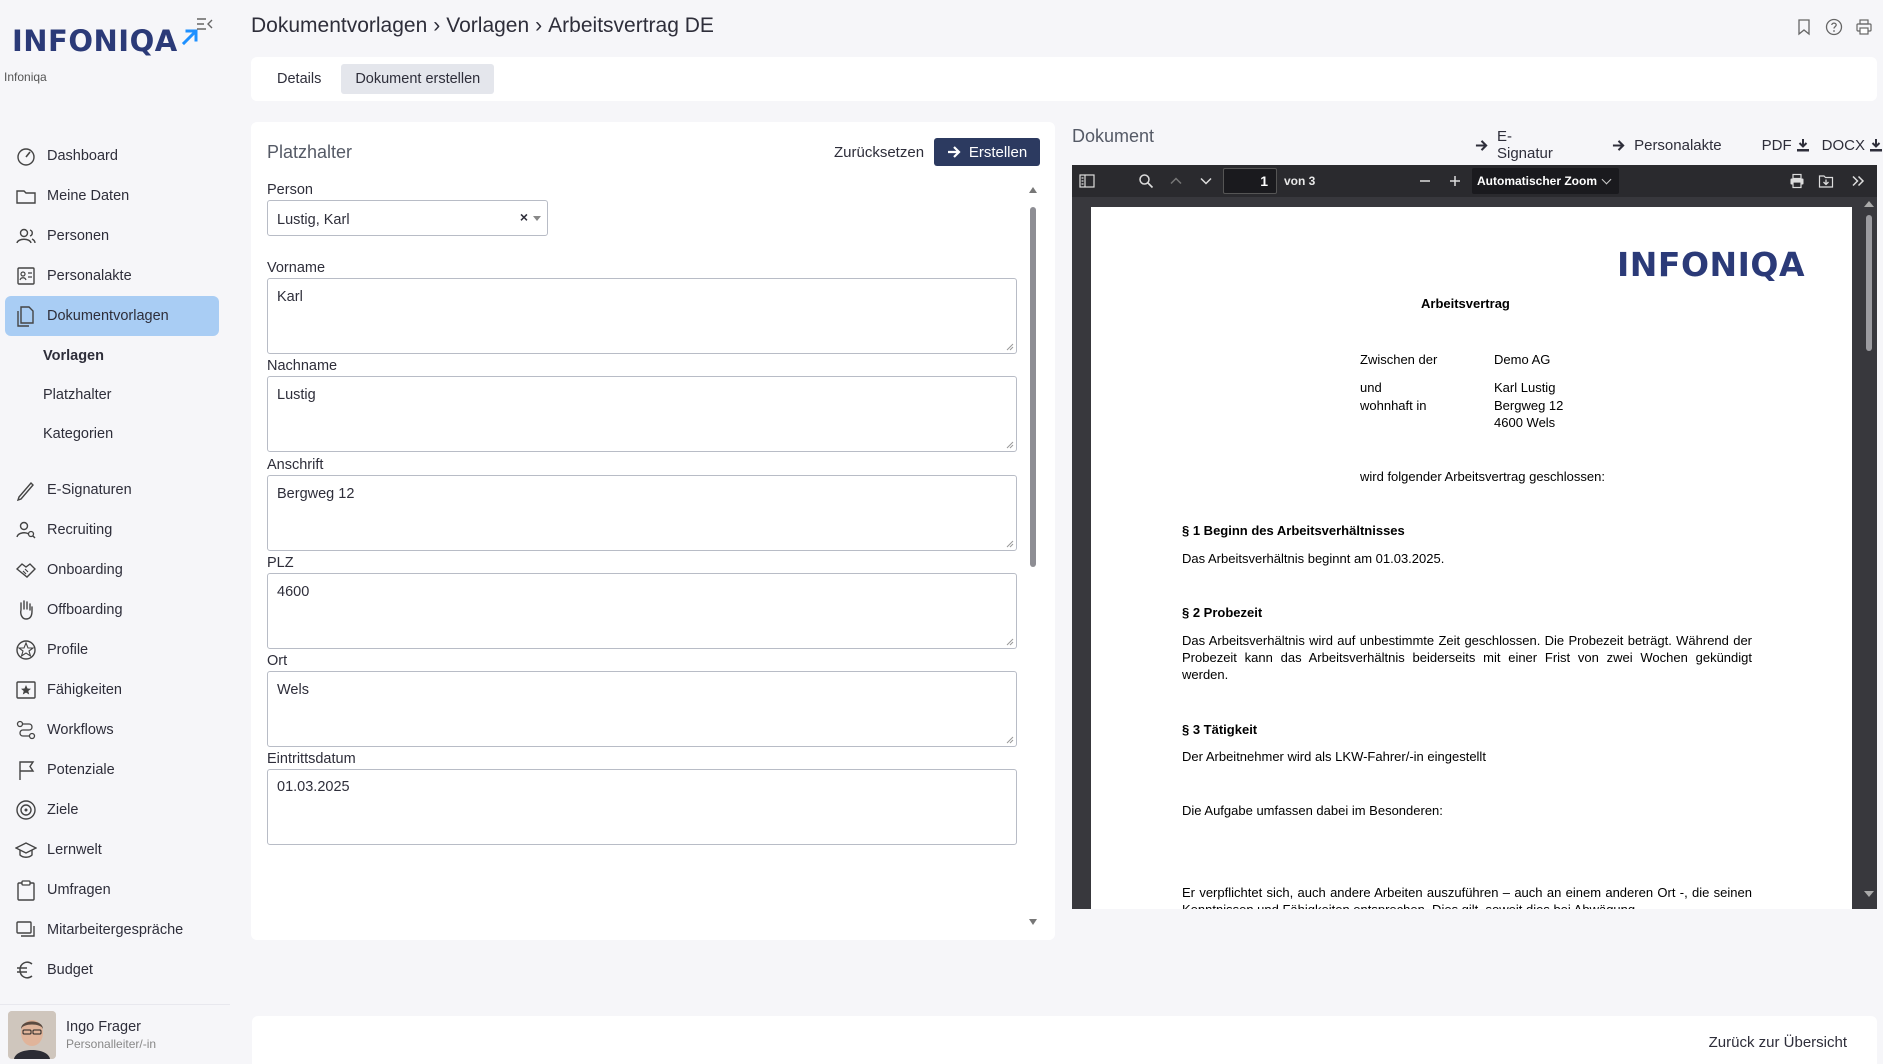  What do you see at coordinates (26, 690) in the screenshot?
I see `star-icon` at bounding box center [26, 690].